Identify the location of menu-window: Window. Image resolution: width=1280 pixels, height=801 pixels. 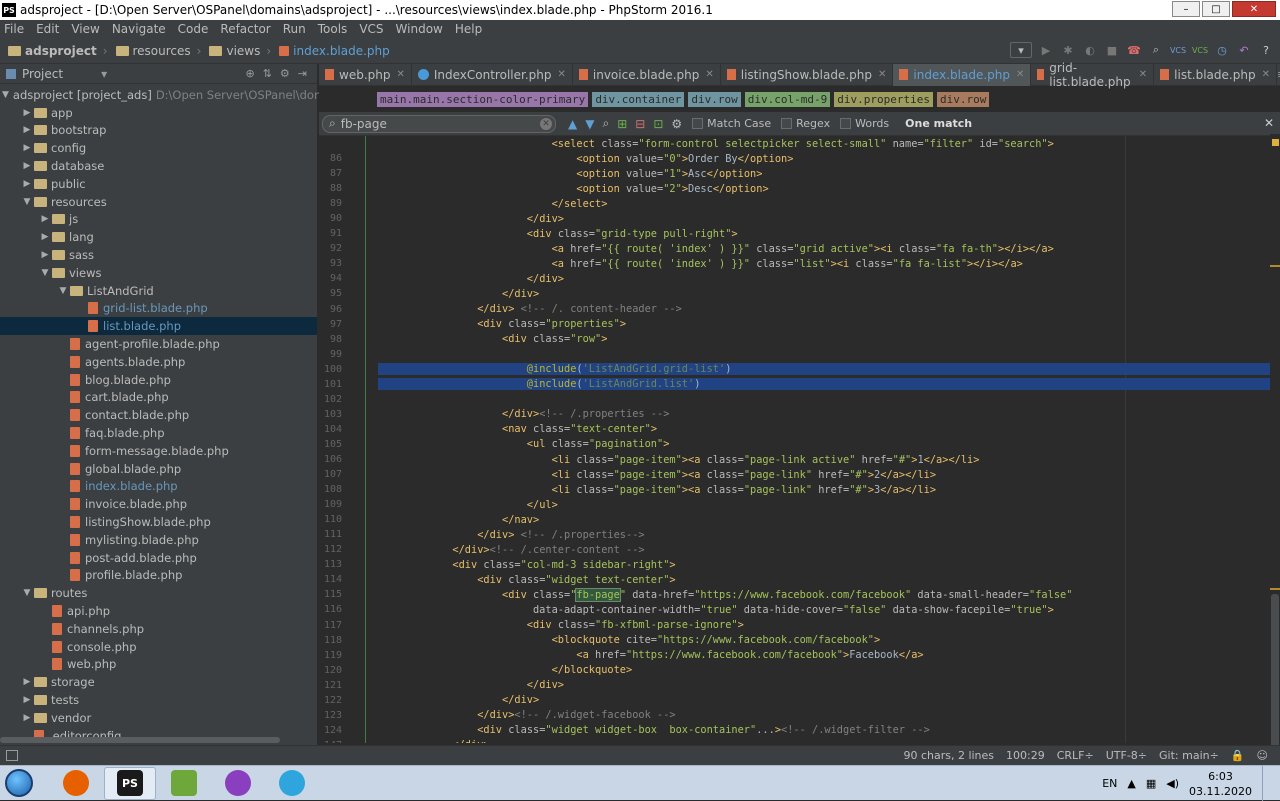
(419, 29).